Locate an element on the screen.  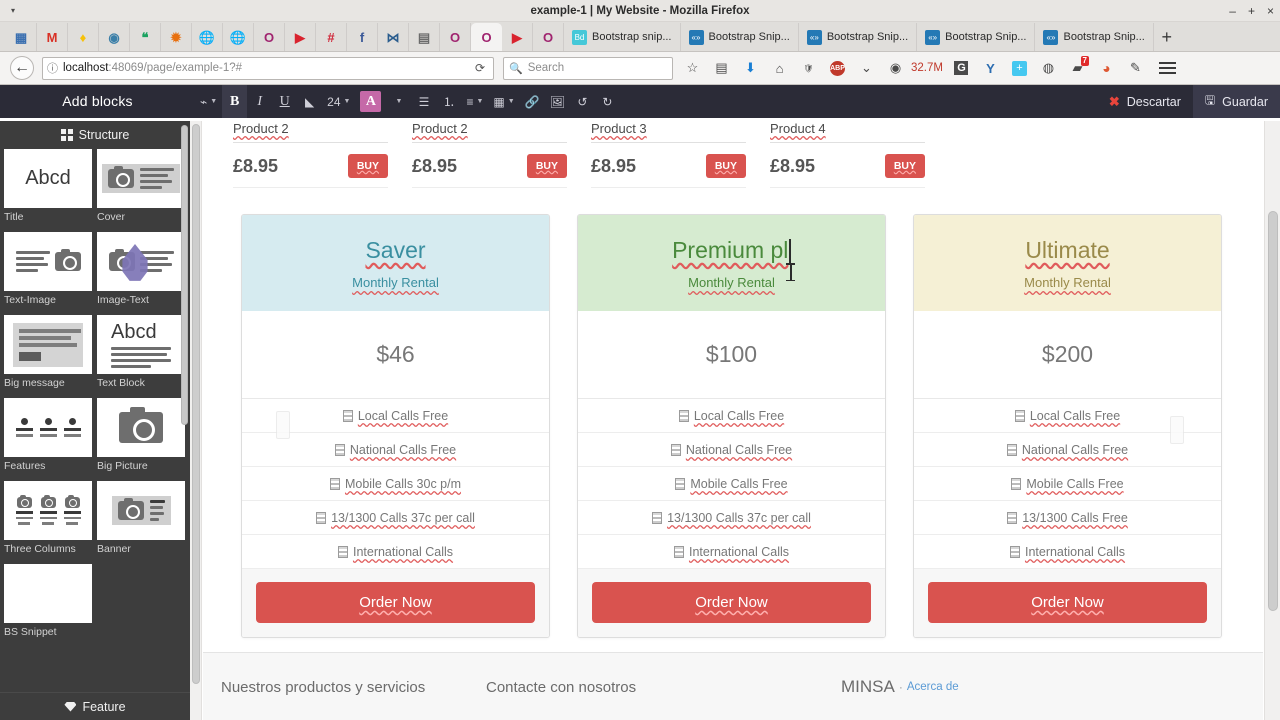
plan-title: Ultimate is located at coordinates (1067, 250).